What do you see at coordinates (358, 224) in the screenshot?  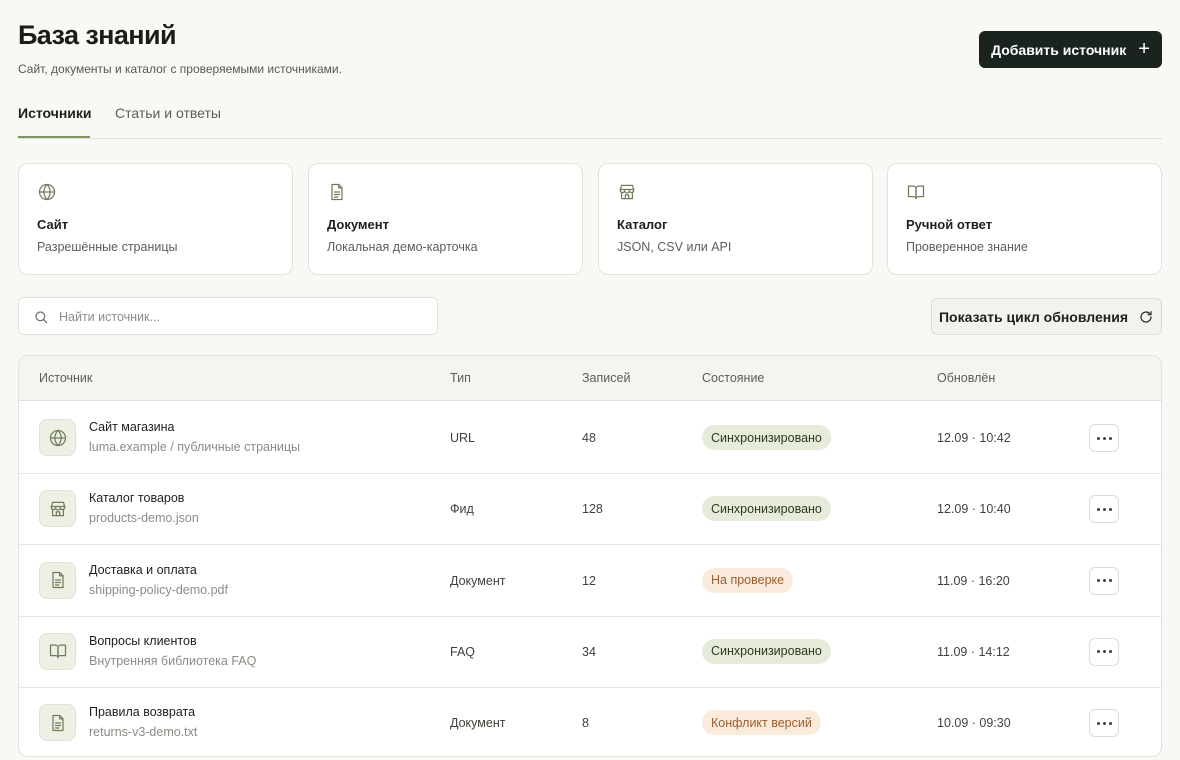 I see `card-title: Документ` at bounding box center [358, 224].